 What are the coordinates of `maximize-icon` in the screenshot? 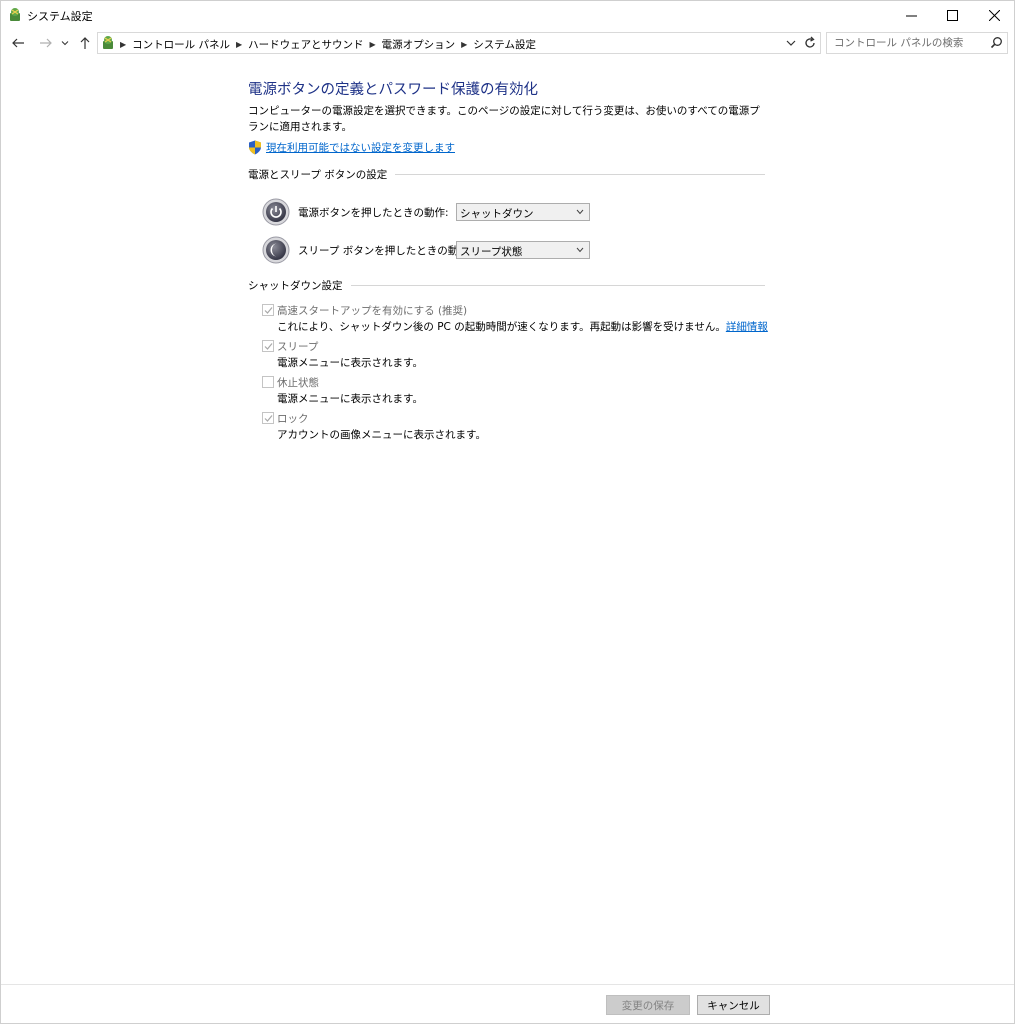 It's located at (952, 15).